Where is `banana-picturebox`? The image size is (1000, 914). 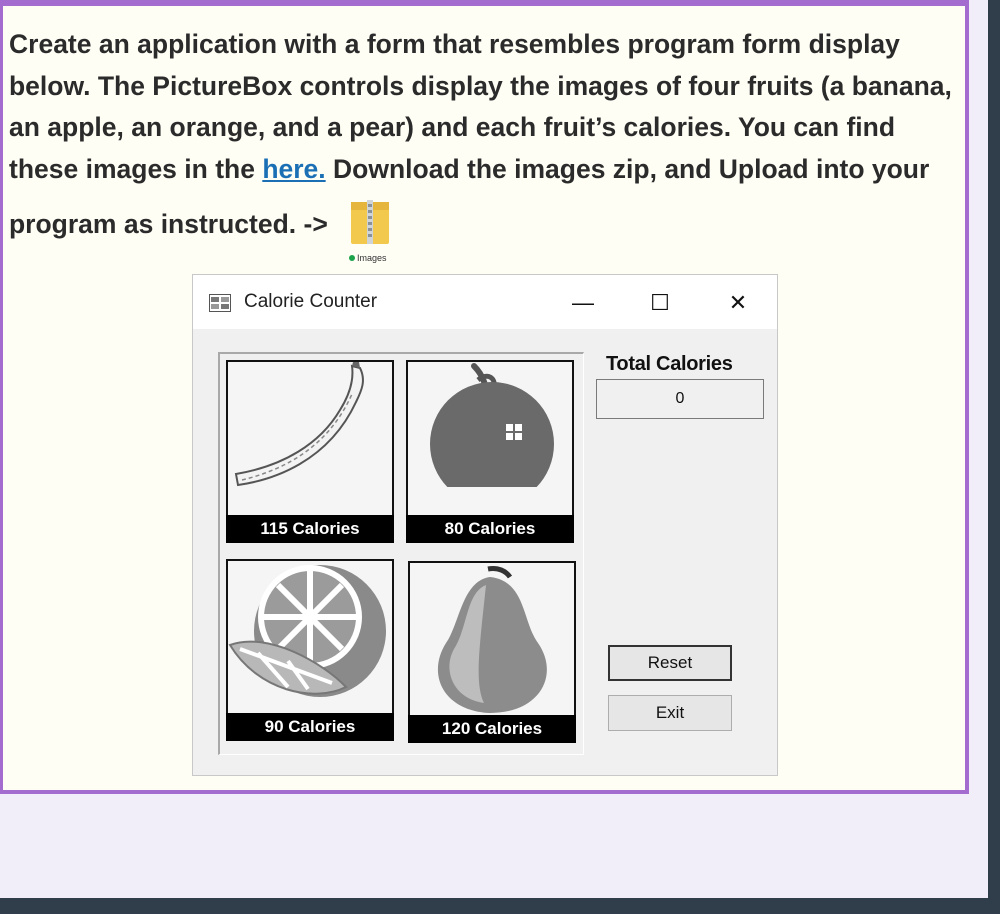 banana-picturebox is located at coordinates (310, 439).